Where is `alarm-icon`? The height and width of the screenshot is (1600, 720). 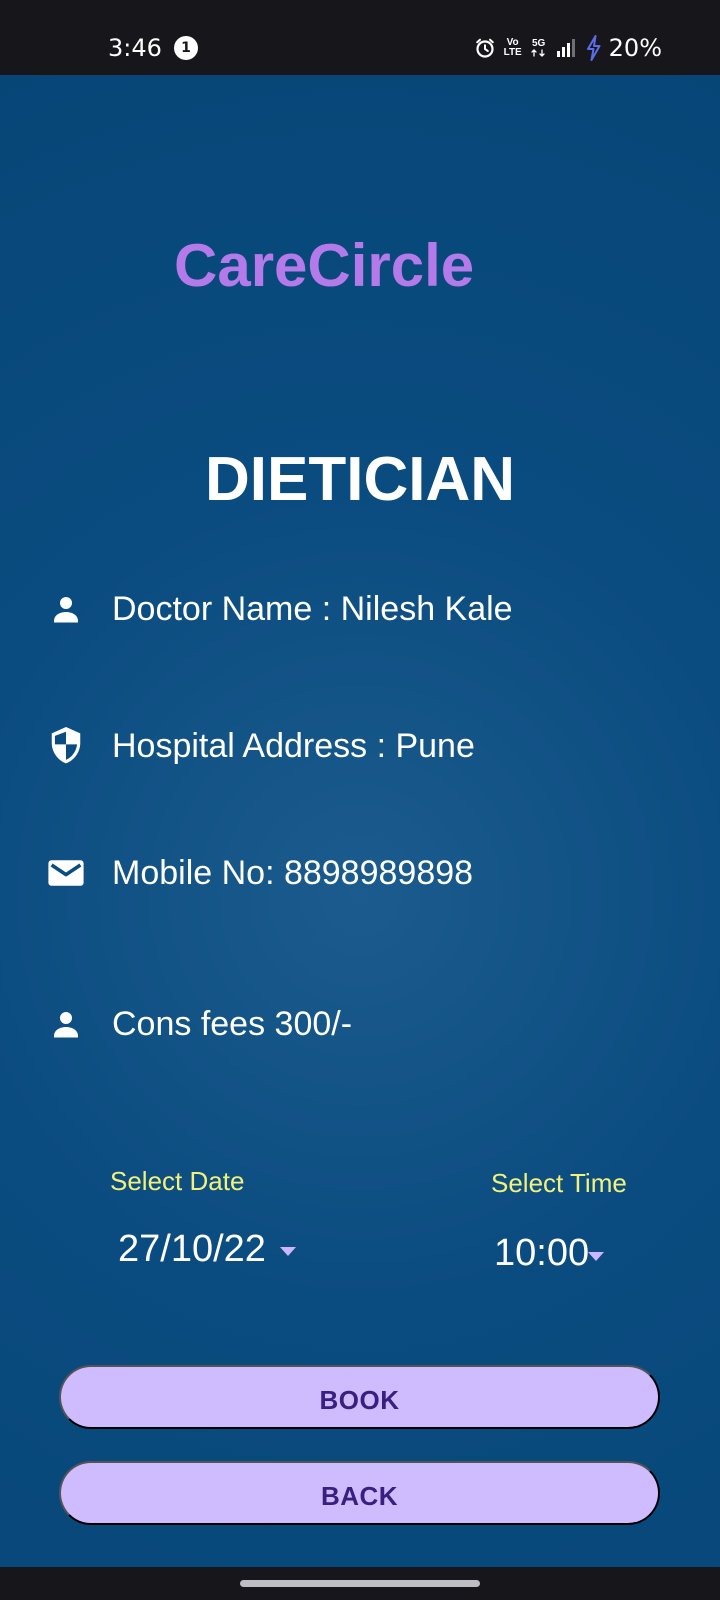 alarm-icon is located at coordinates (485, 48).